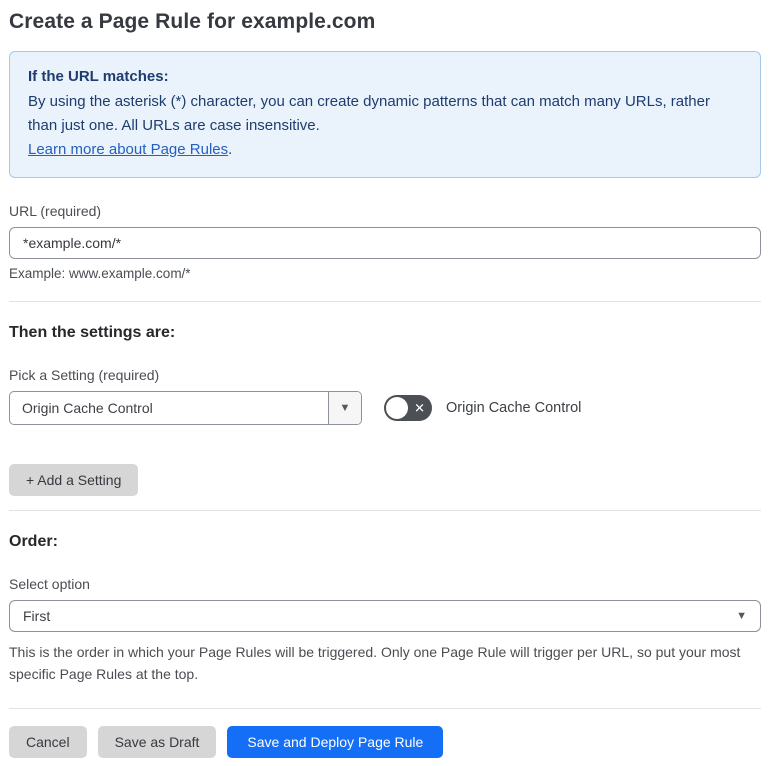 The height and width of the screenshot is (766, 770). I want to click on pick-setting-label: Pick a Setting (required), so click(84, 375).